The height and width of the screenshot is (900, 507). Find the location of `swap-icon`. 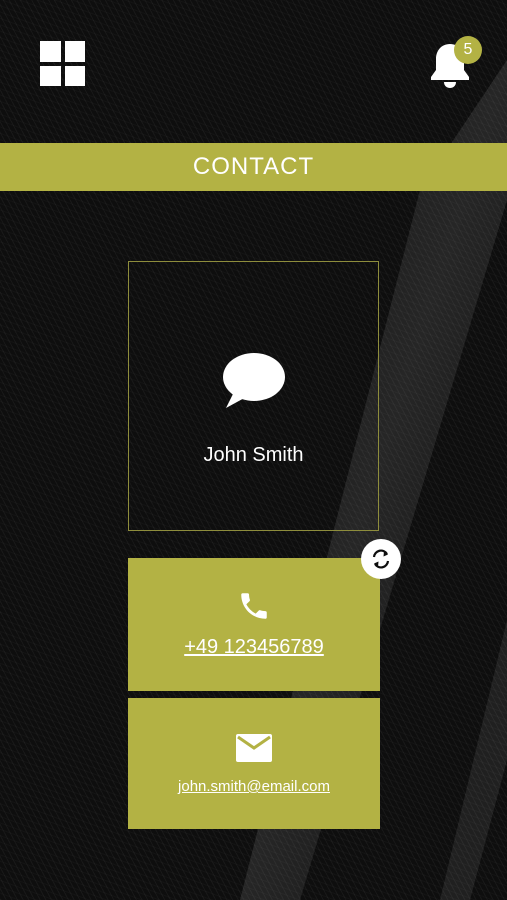

swap-icon is located at coordinates (381, 559).